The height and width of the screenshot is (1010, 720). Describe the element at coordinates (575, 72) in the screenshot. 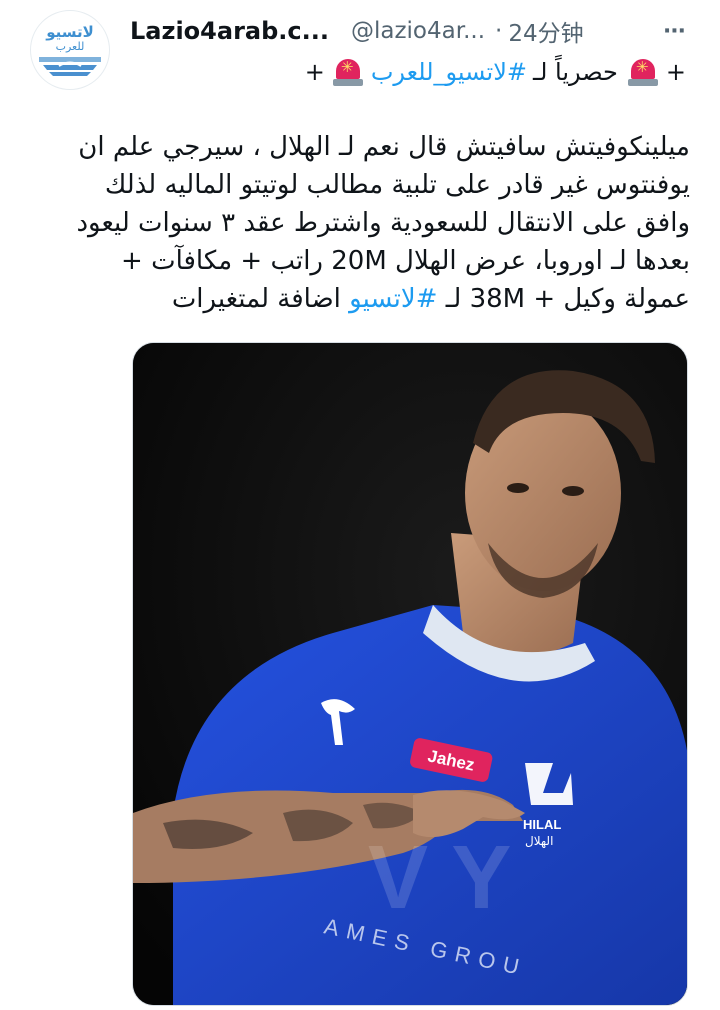

I see `headline-text: حصرياً لـ` at that location.